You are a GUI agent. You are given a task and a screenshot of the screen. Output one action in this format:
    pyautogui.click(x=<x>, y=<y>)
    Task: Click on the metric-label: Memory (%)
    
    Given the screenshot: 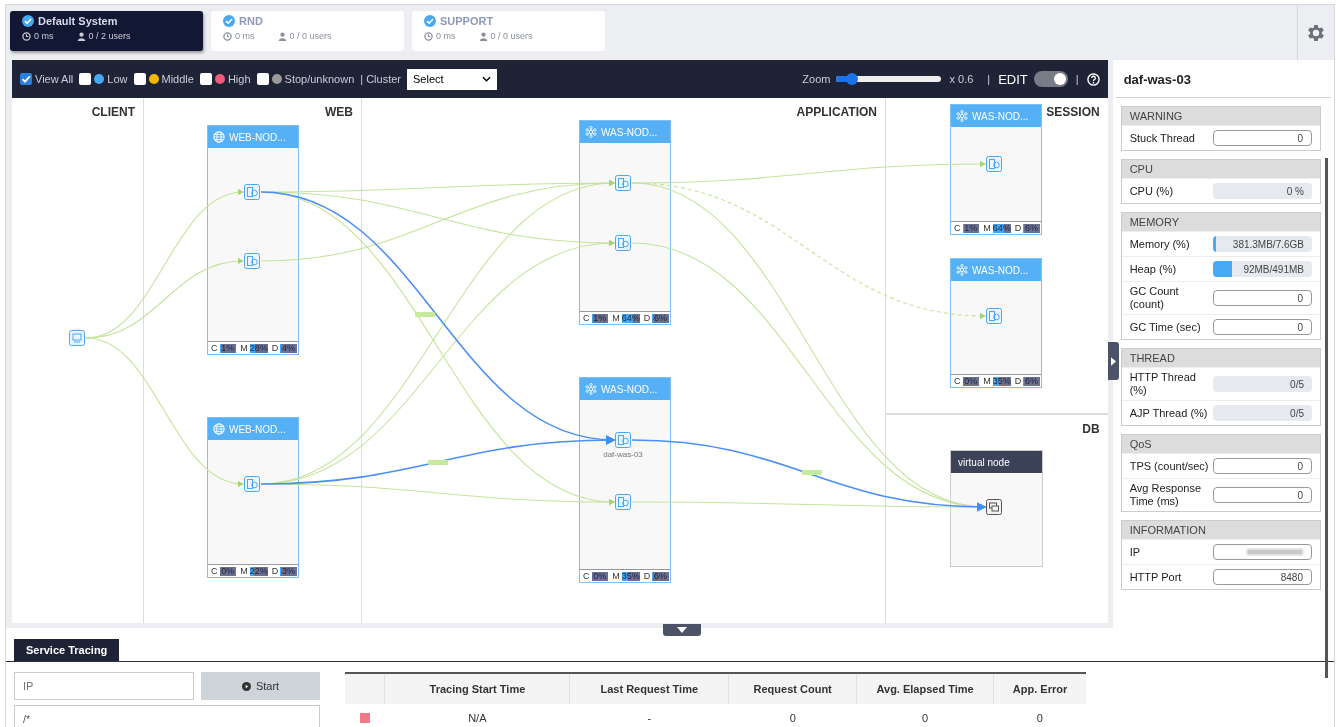 What is the action you would take?
    pyautogui.click(x=1160, y=244)
    